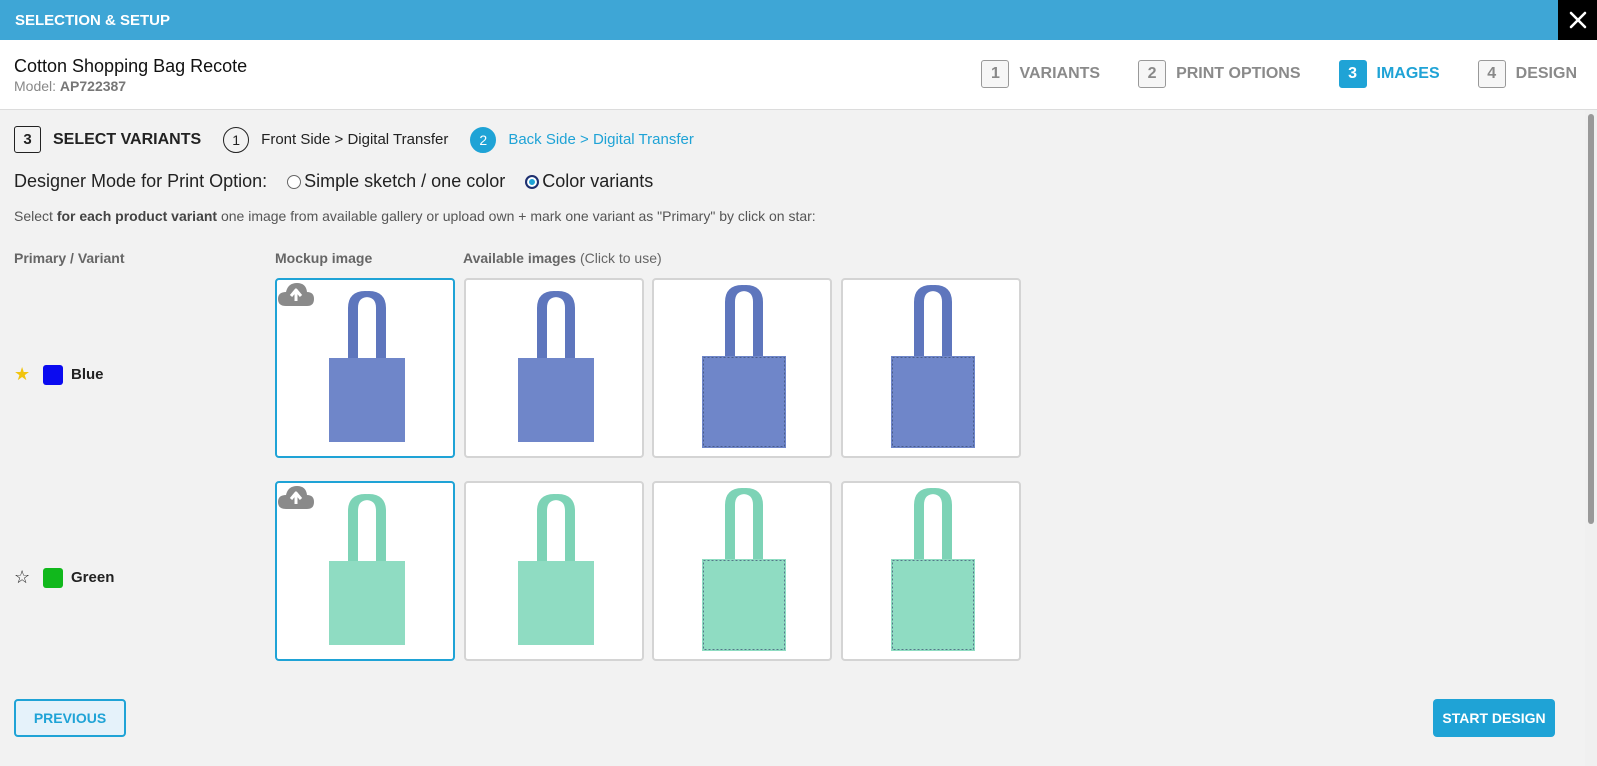 This screenshot has width=1597, height=766. I want to click on product-model: Model: AP722387, so click(70, 86).